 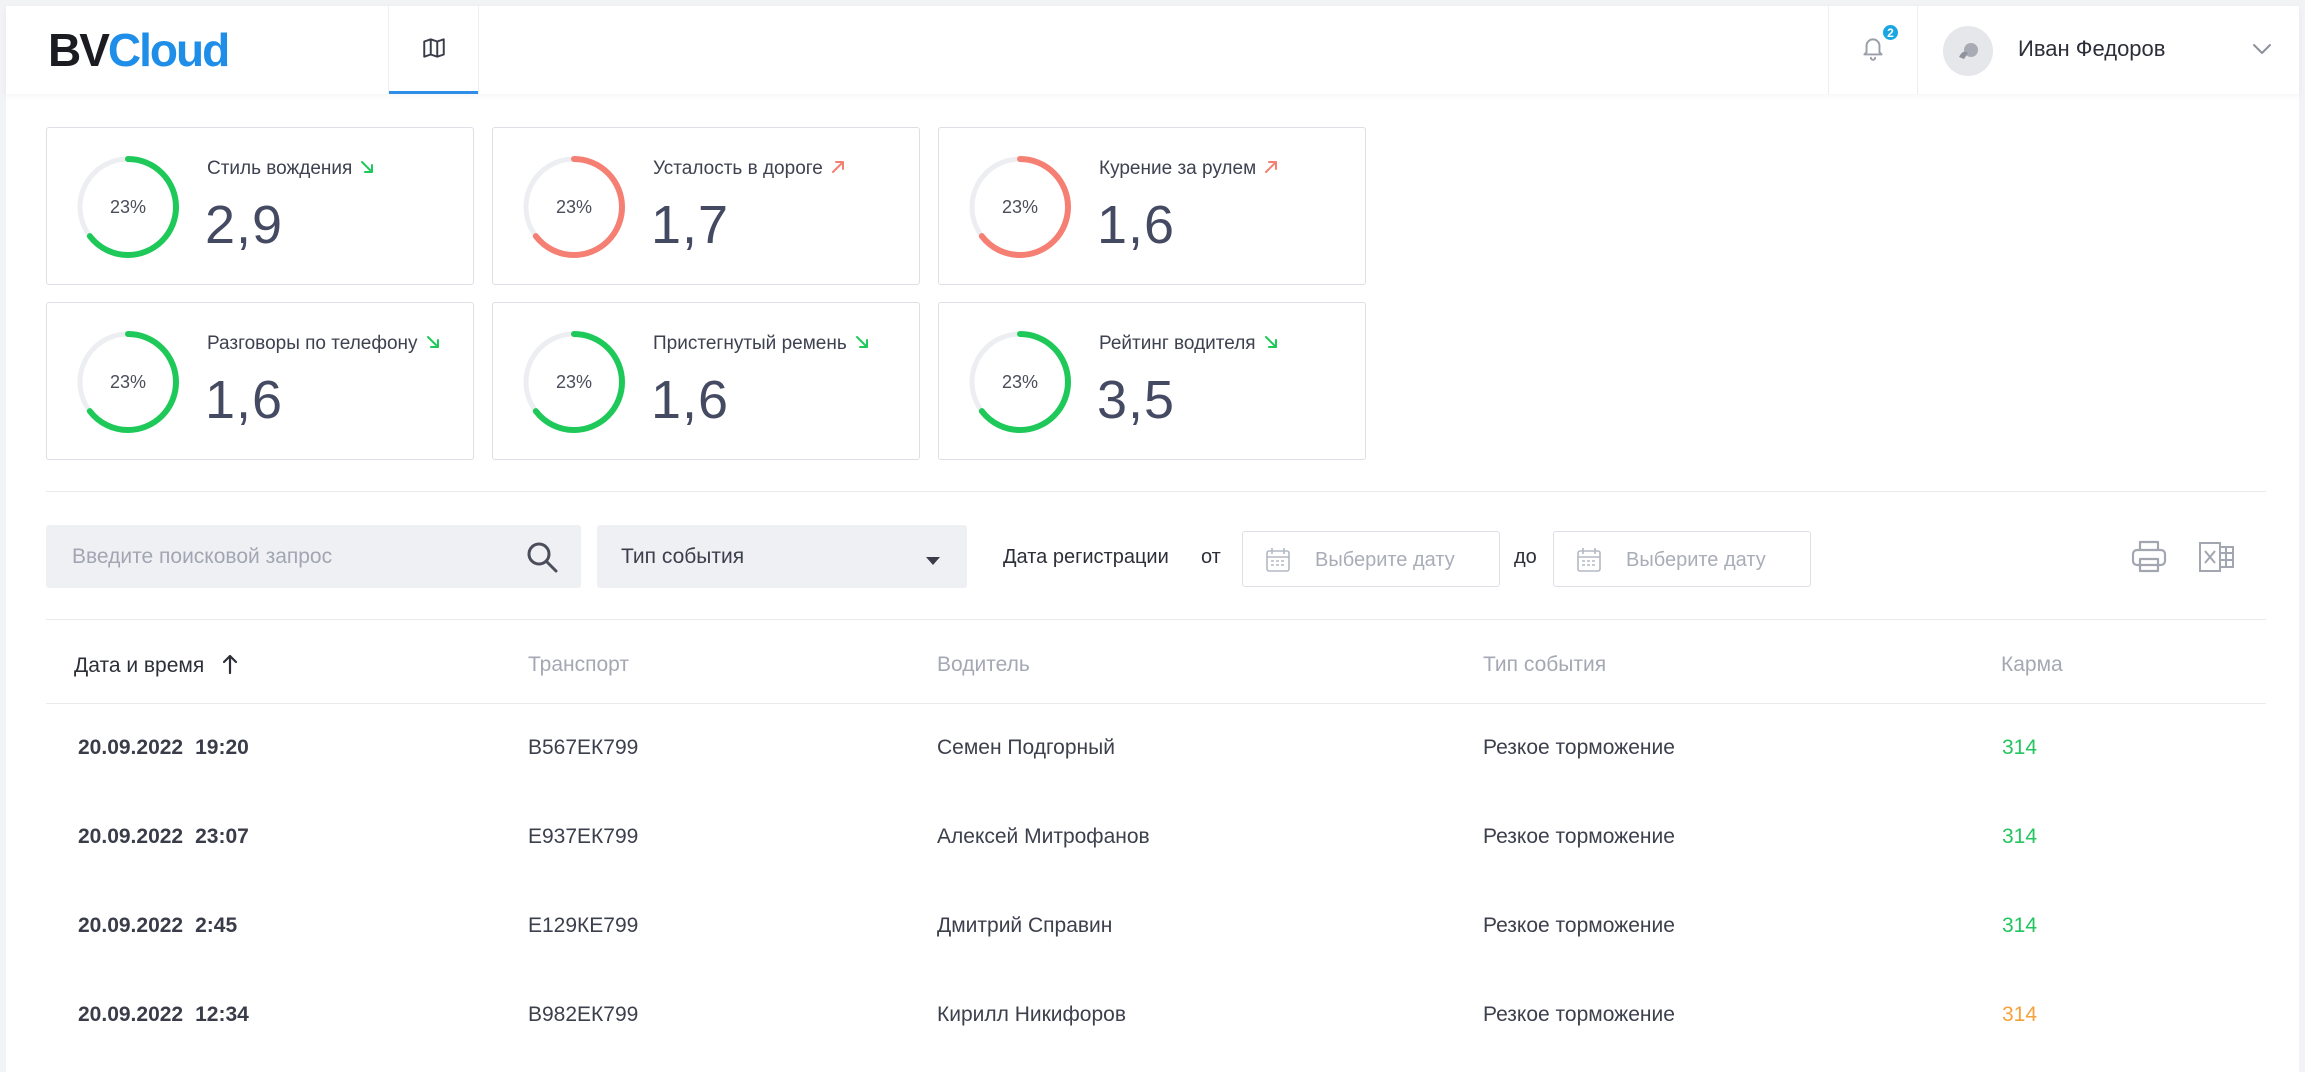 I want to click on table-top-border, so click(x=1156, y=619).